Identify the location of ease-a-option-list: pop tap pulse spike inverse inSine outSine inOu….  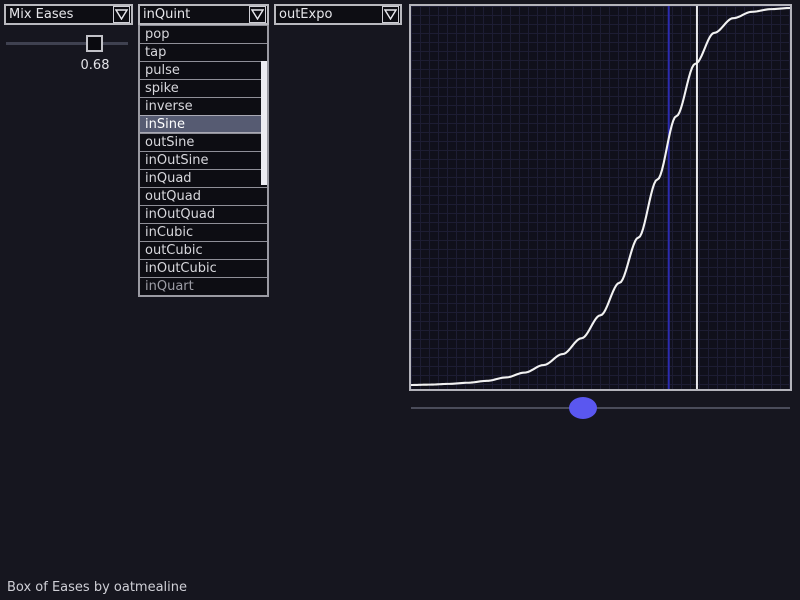
(203, 161).